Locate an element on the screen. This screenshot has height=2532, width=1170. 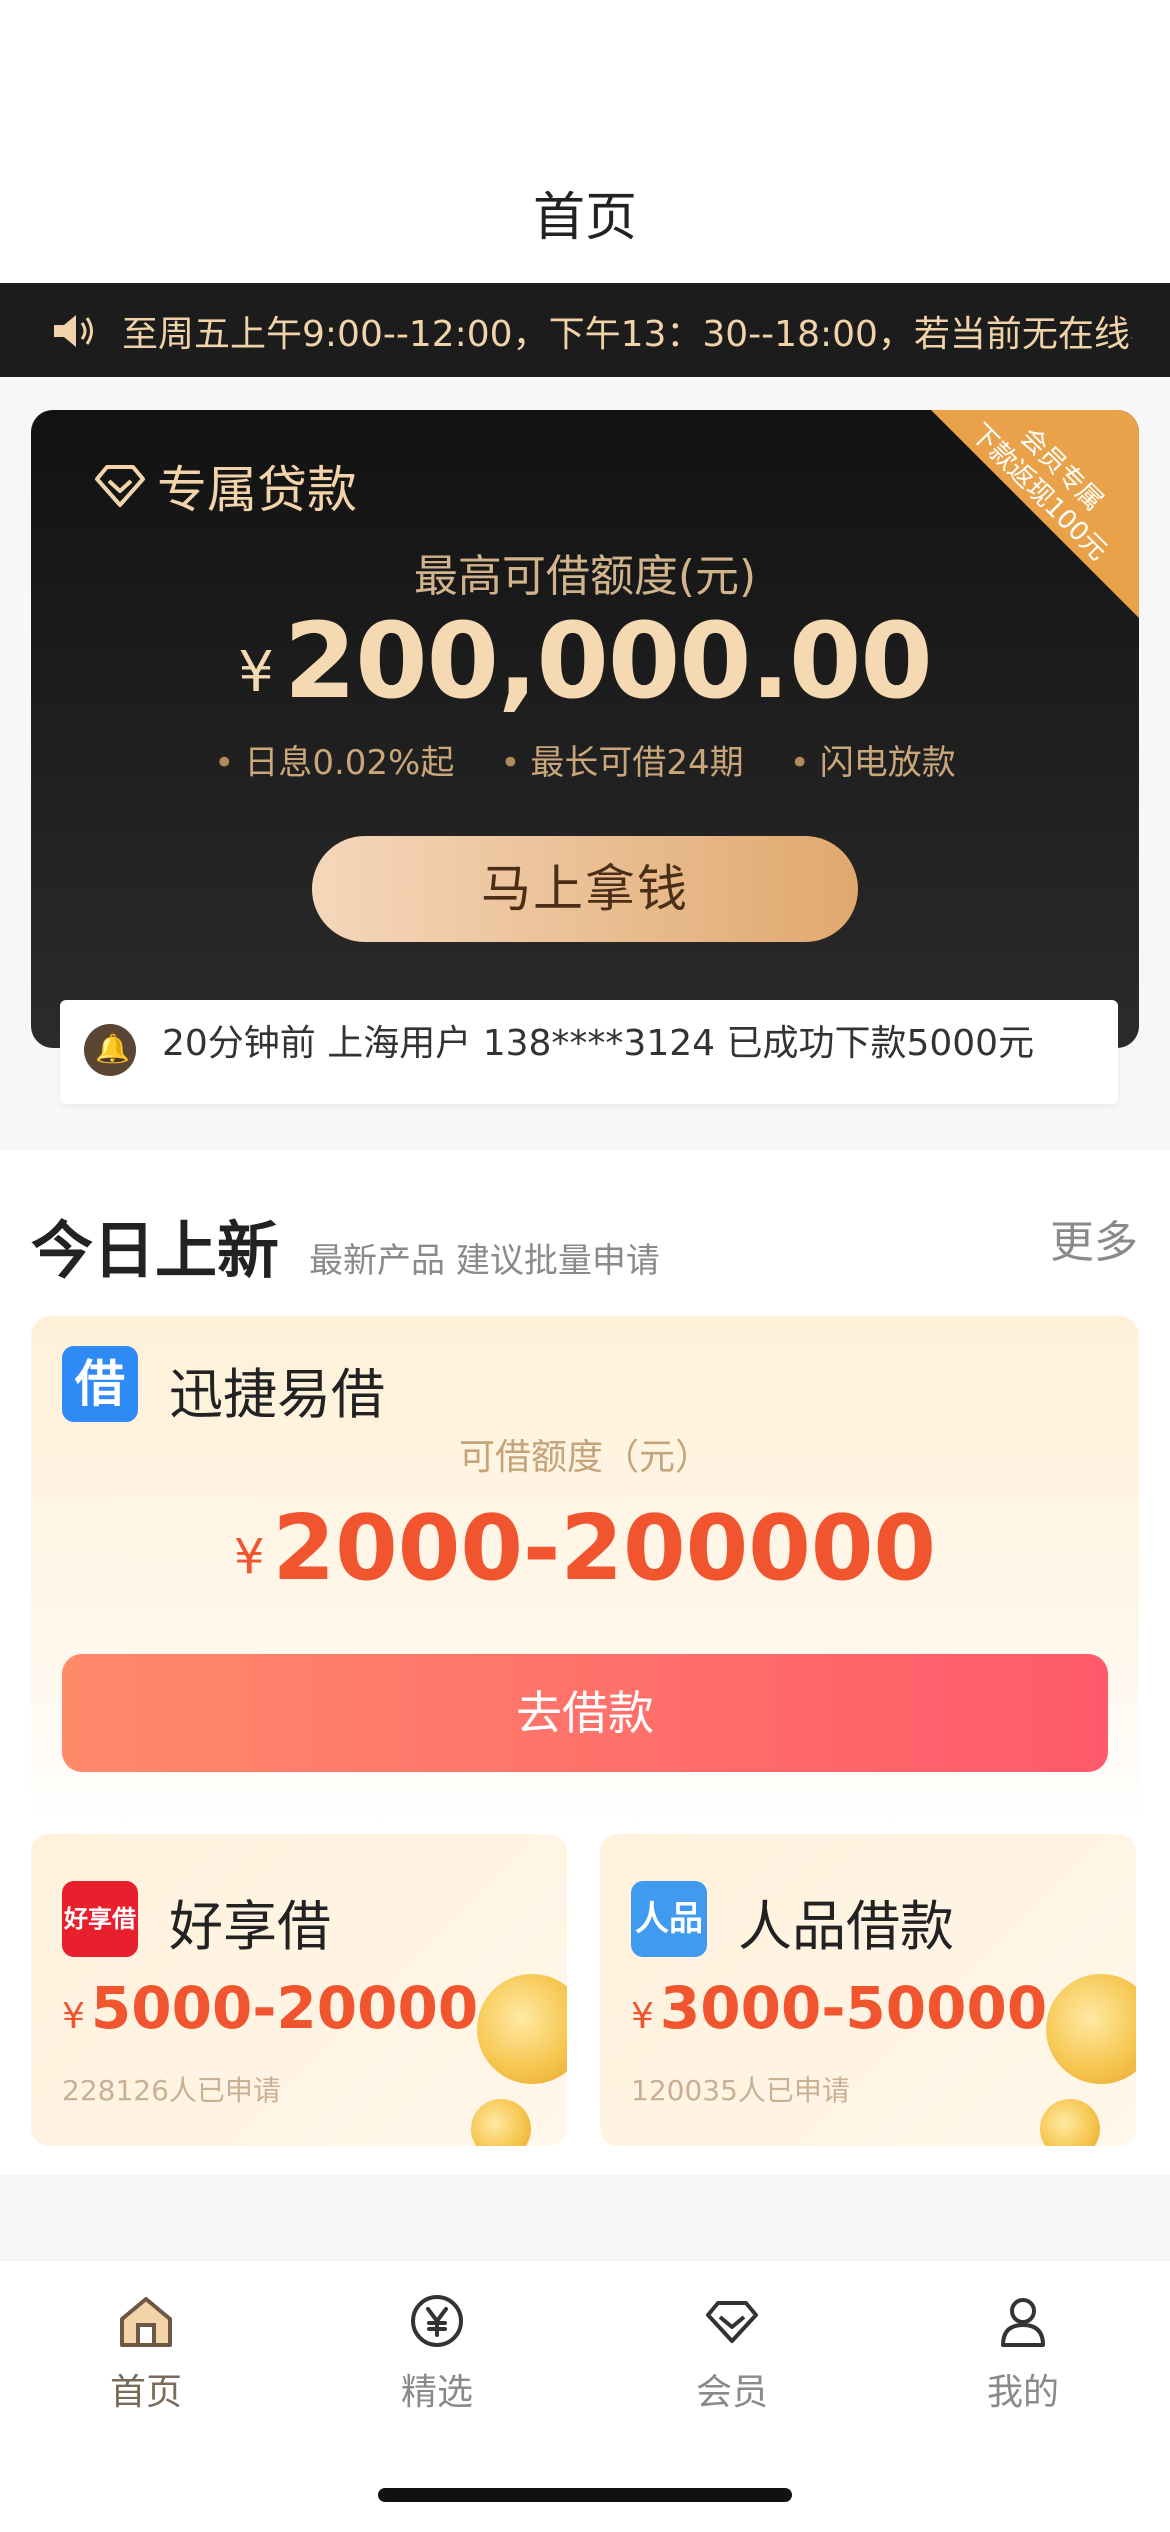
applicant-count: 228126人已申请 is located at coordinates (171, 2090).